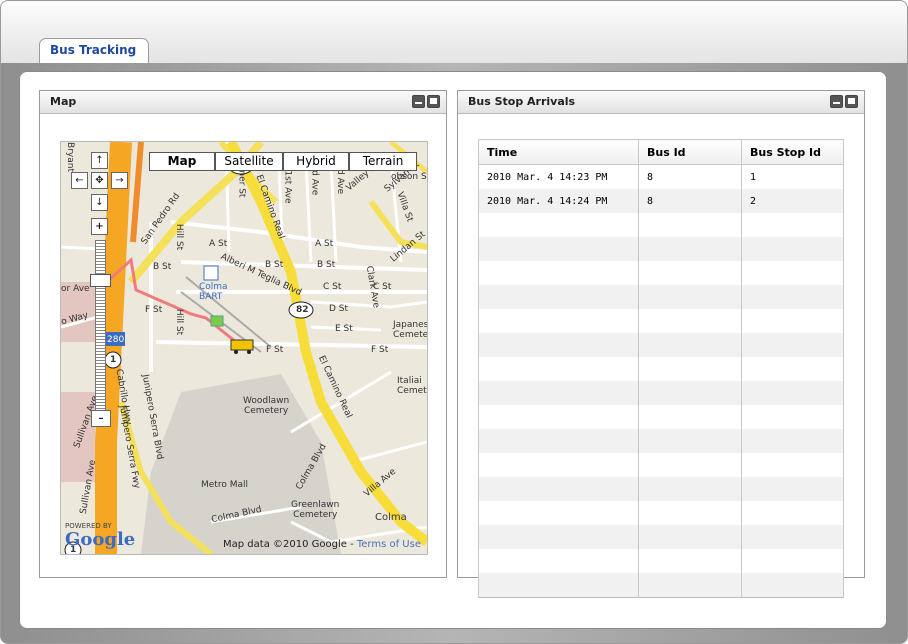 This screenshot has width=908, height=644. What do you see at coordinates (344, 329) in the screenshot?
I see `map-label: E St` at bounding box center [344, 329].